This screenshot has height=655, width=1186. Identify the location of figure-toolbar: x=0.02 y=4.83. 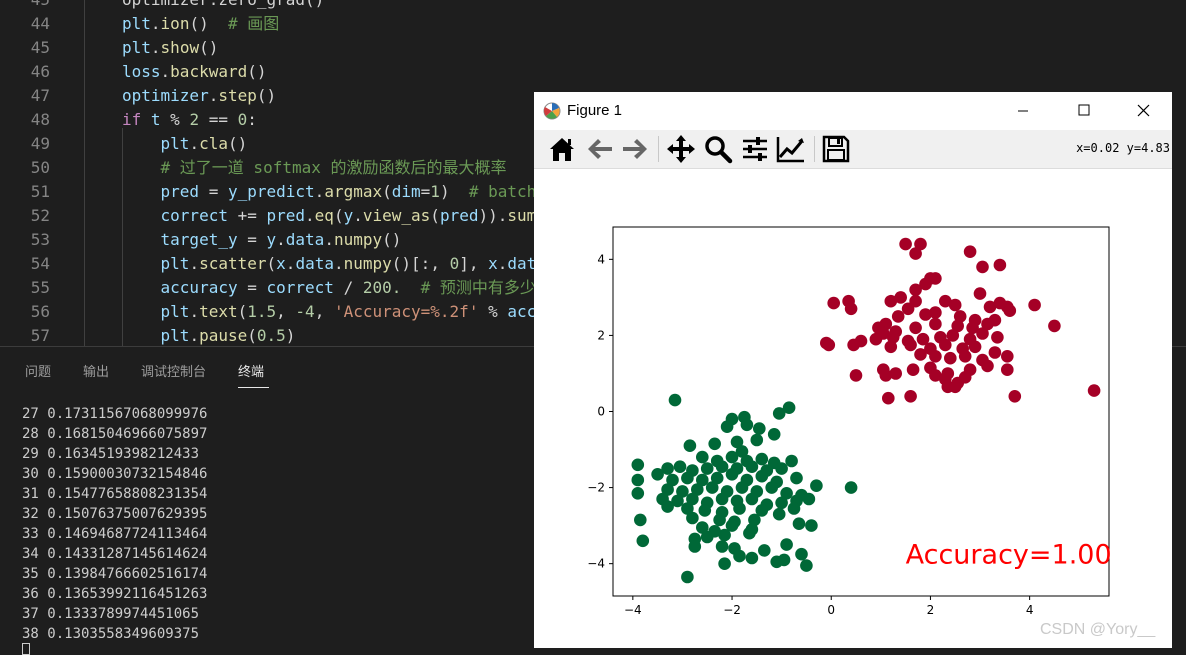
(853, 149).